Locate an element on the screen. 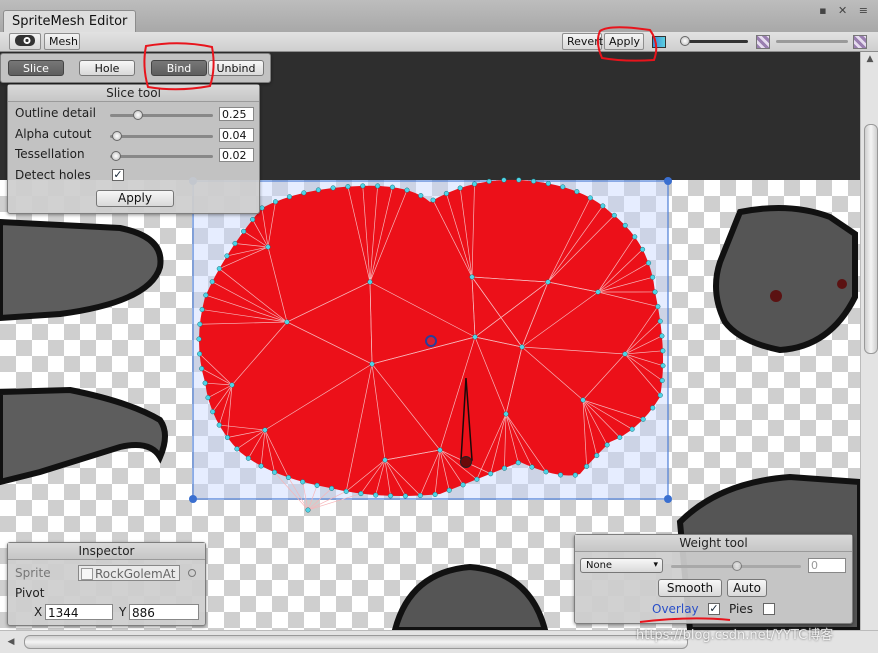 The width and height of the screenshot is (878, 653). tessellation-field: 0.02 is located at coordinates (236, 155).